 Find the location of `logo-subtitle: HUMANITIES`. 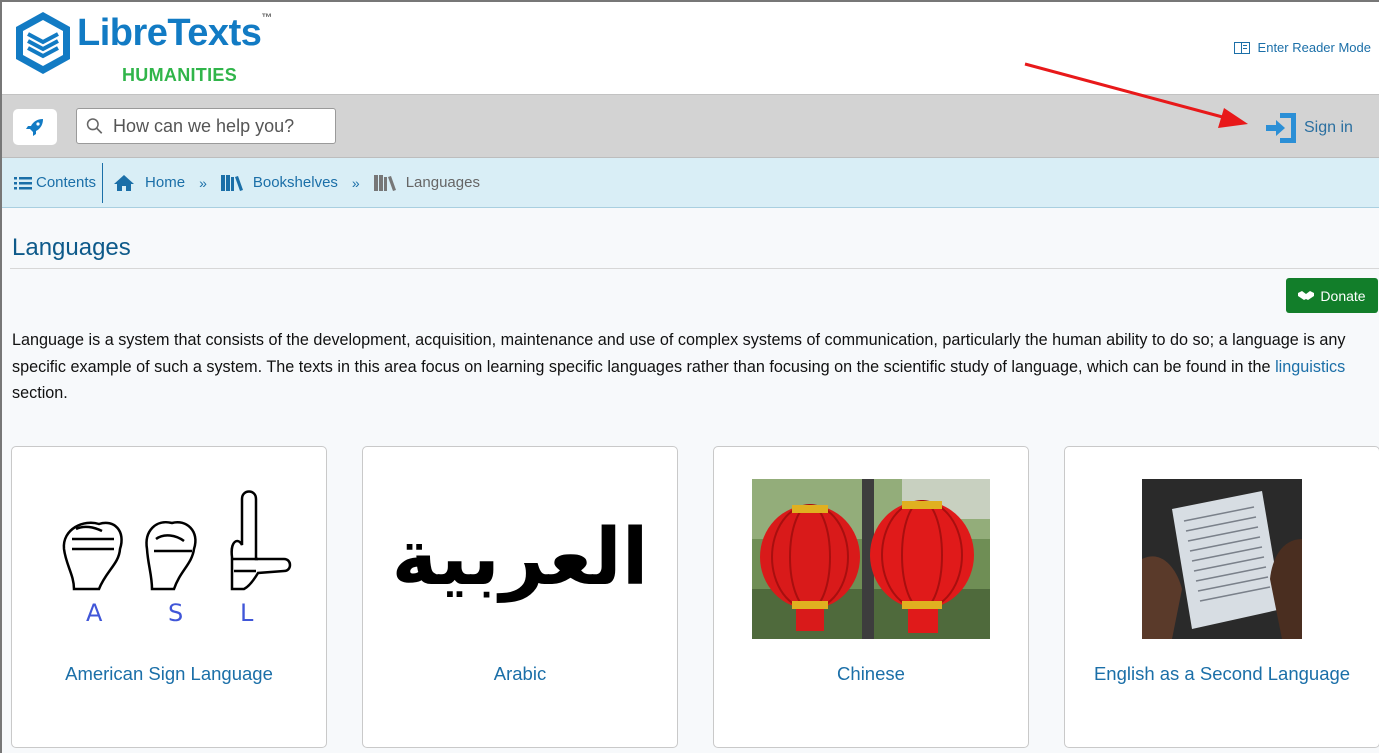

logo-subtitle: HUMANITIES is located at coordinates (179, 75).